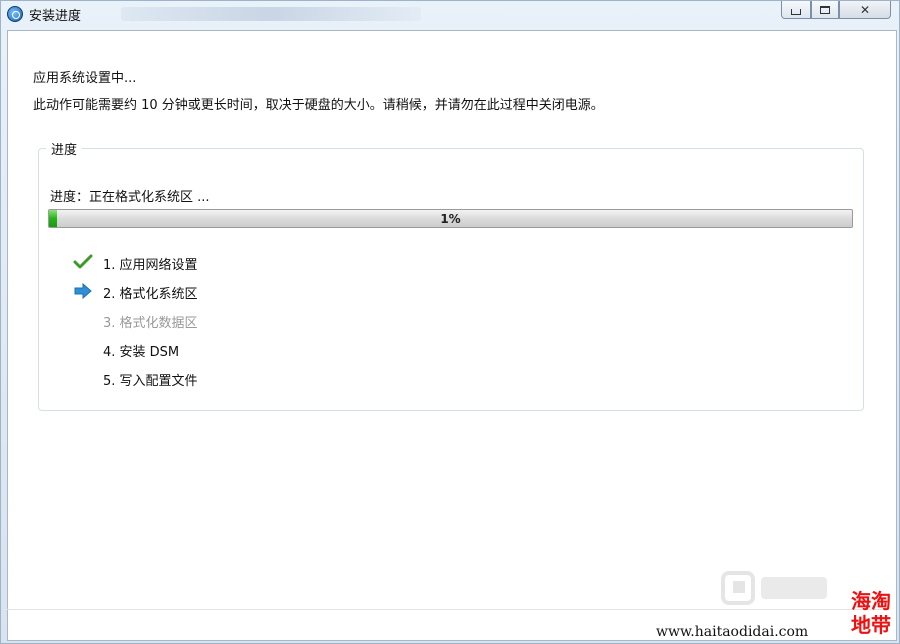  I want to click on maximize-icon, so click(825, 9).